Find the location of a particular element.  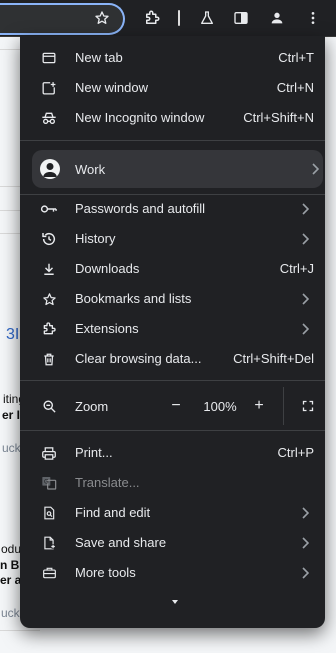

menu-item-history: History is located at coordinates (172, 239).